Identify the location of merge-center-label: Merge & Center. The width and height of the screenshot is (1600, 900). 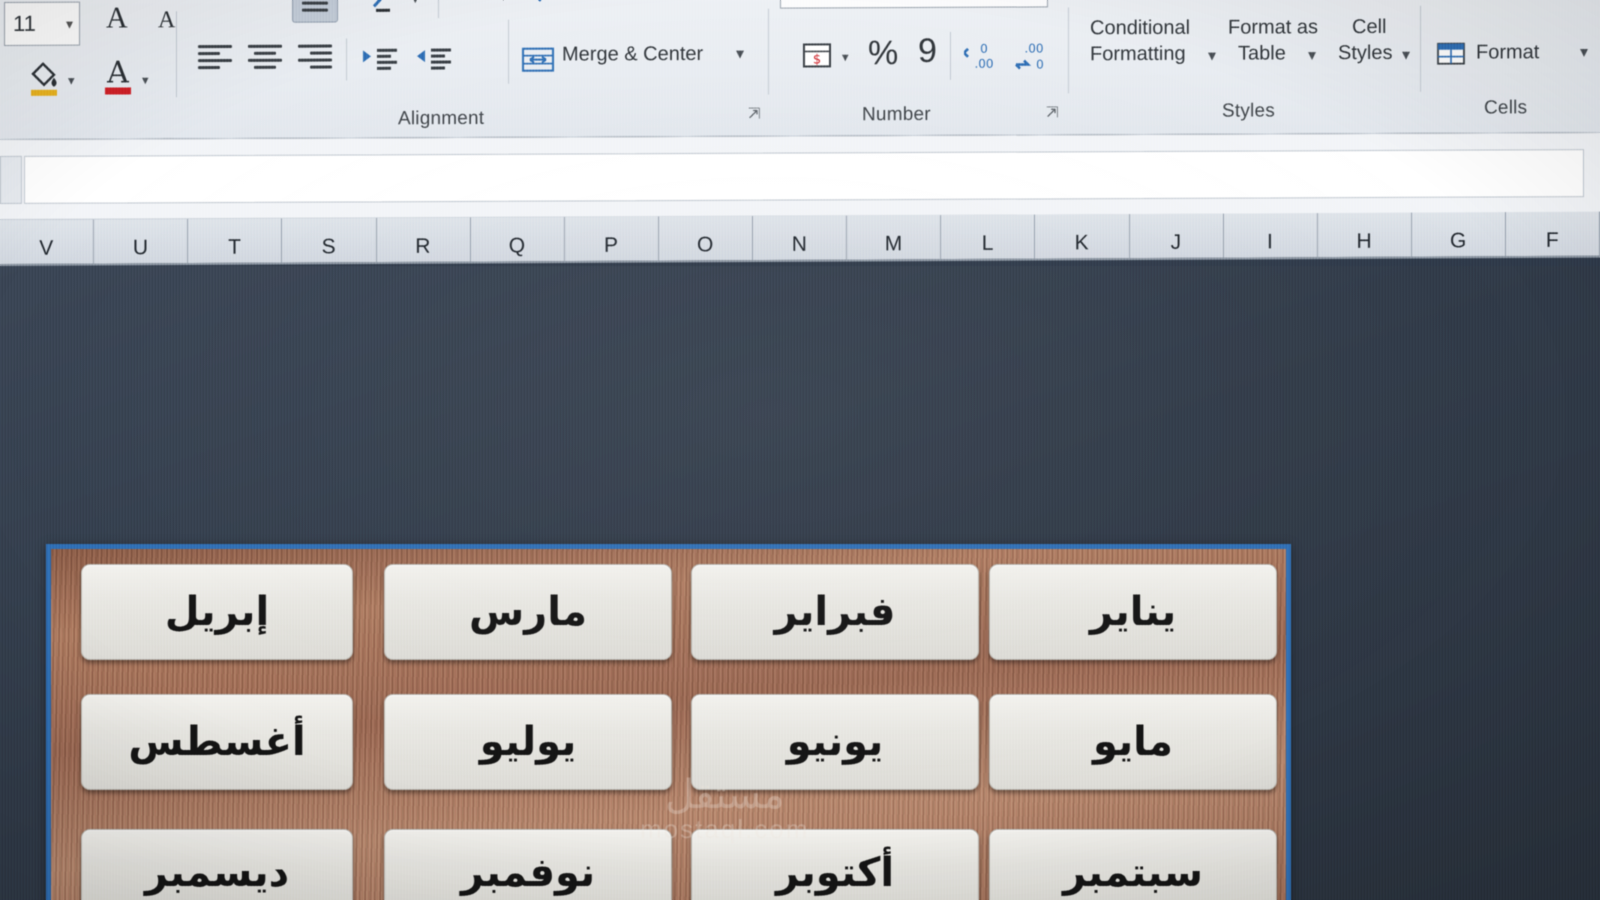
(632, 54).